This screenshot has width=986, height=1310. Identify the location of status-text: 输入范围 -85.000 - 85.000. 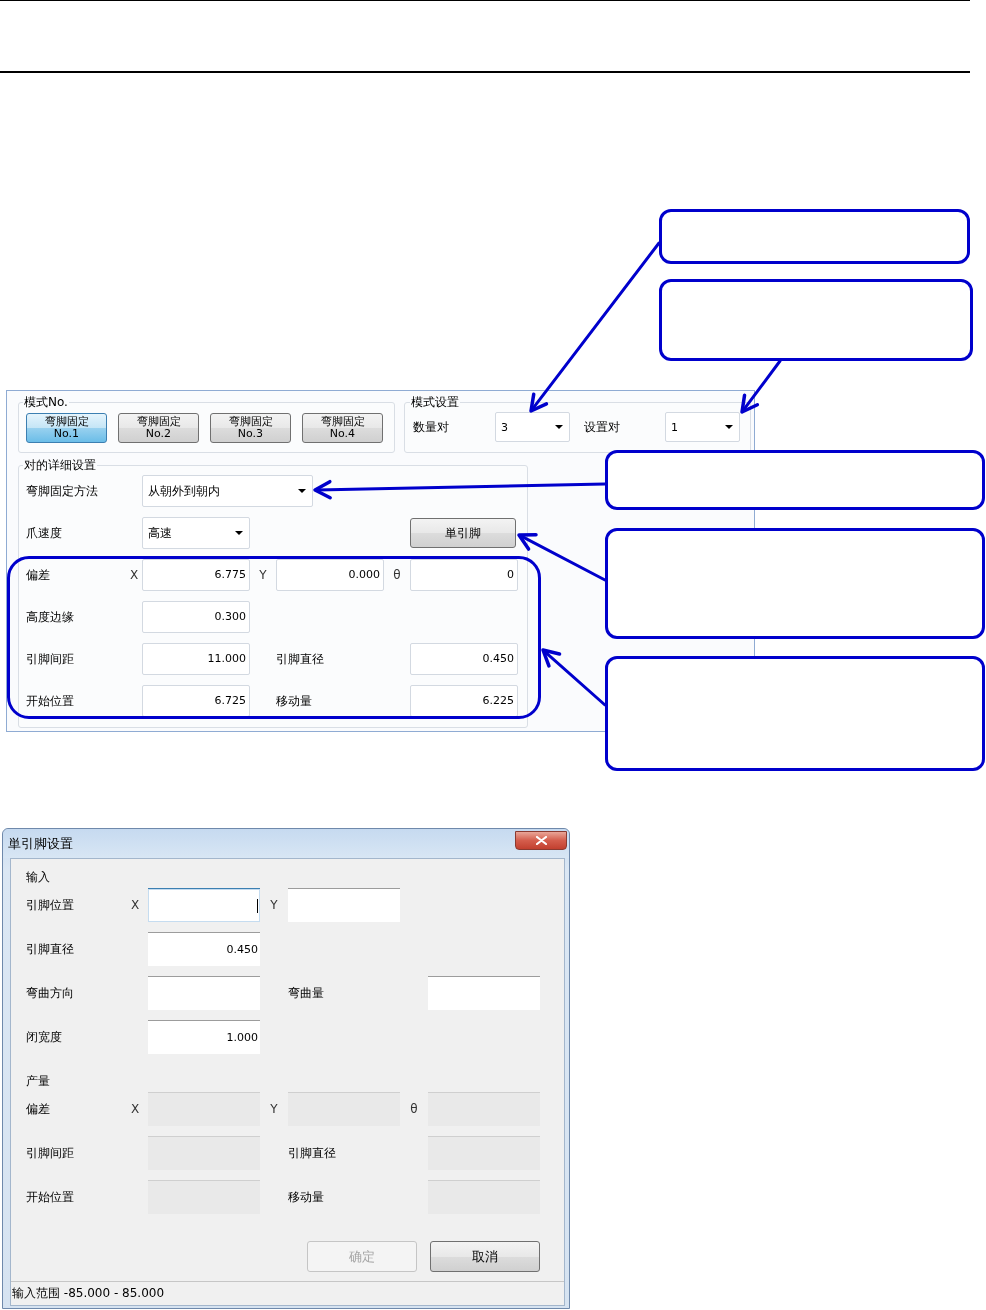
(88, 1293).